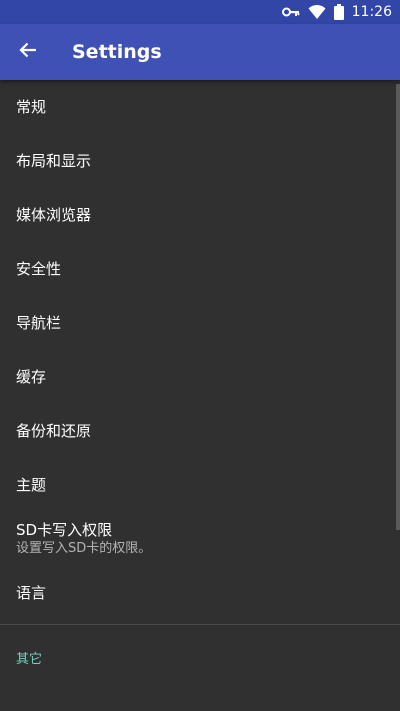  I want to click on pref-title: 导航栏, so click(39, 323).